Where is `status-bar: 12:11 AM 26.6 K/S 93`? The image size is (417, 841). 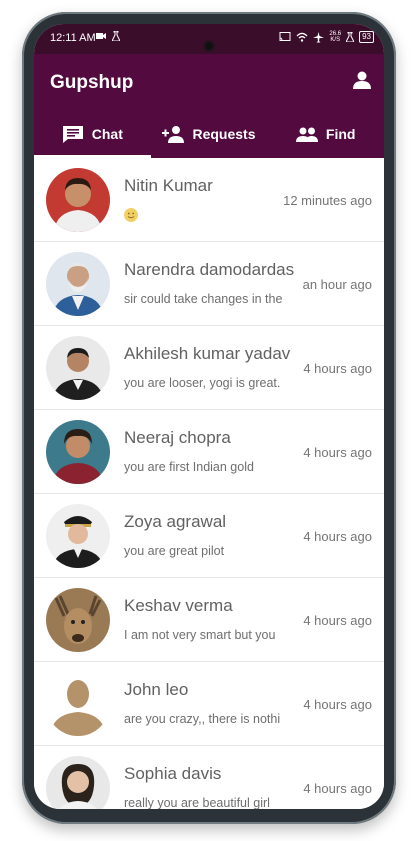
status-bar: 12:11 AM 26.6 K/S 93 is located at coordinates (209, 39).